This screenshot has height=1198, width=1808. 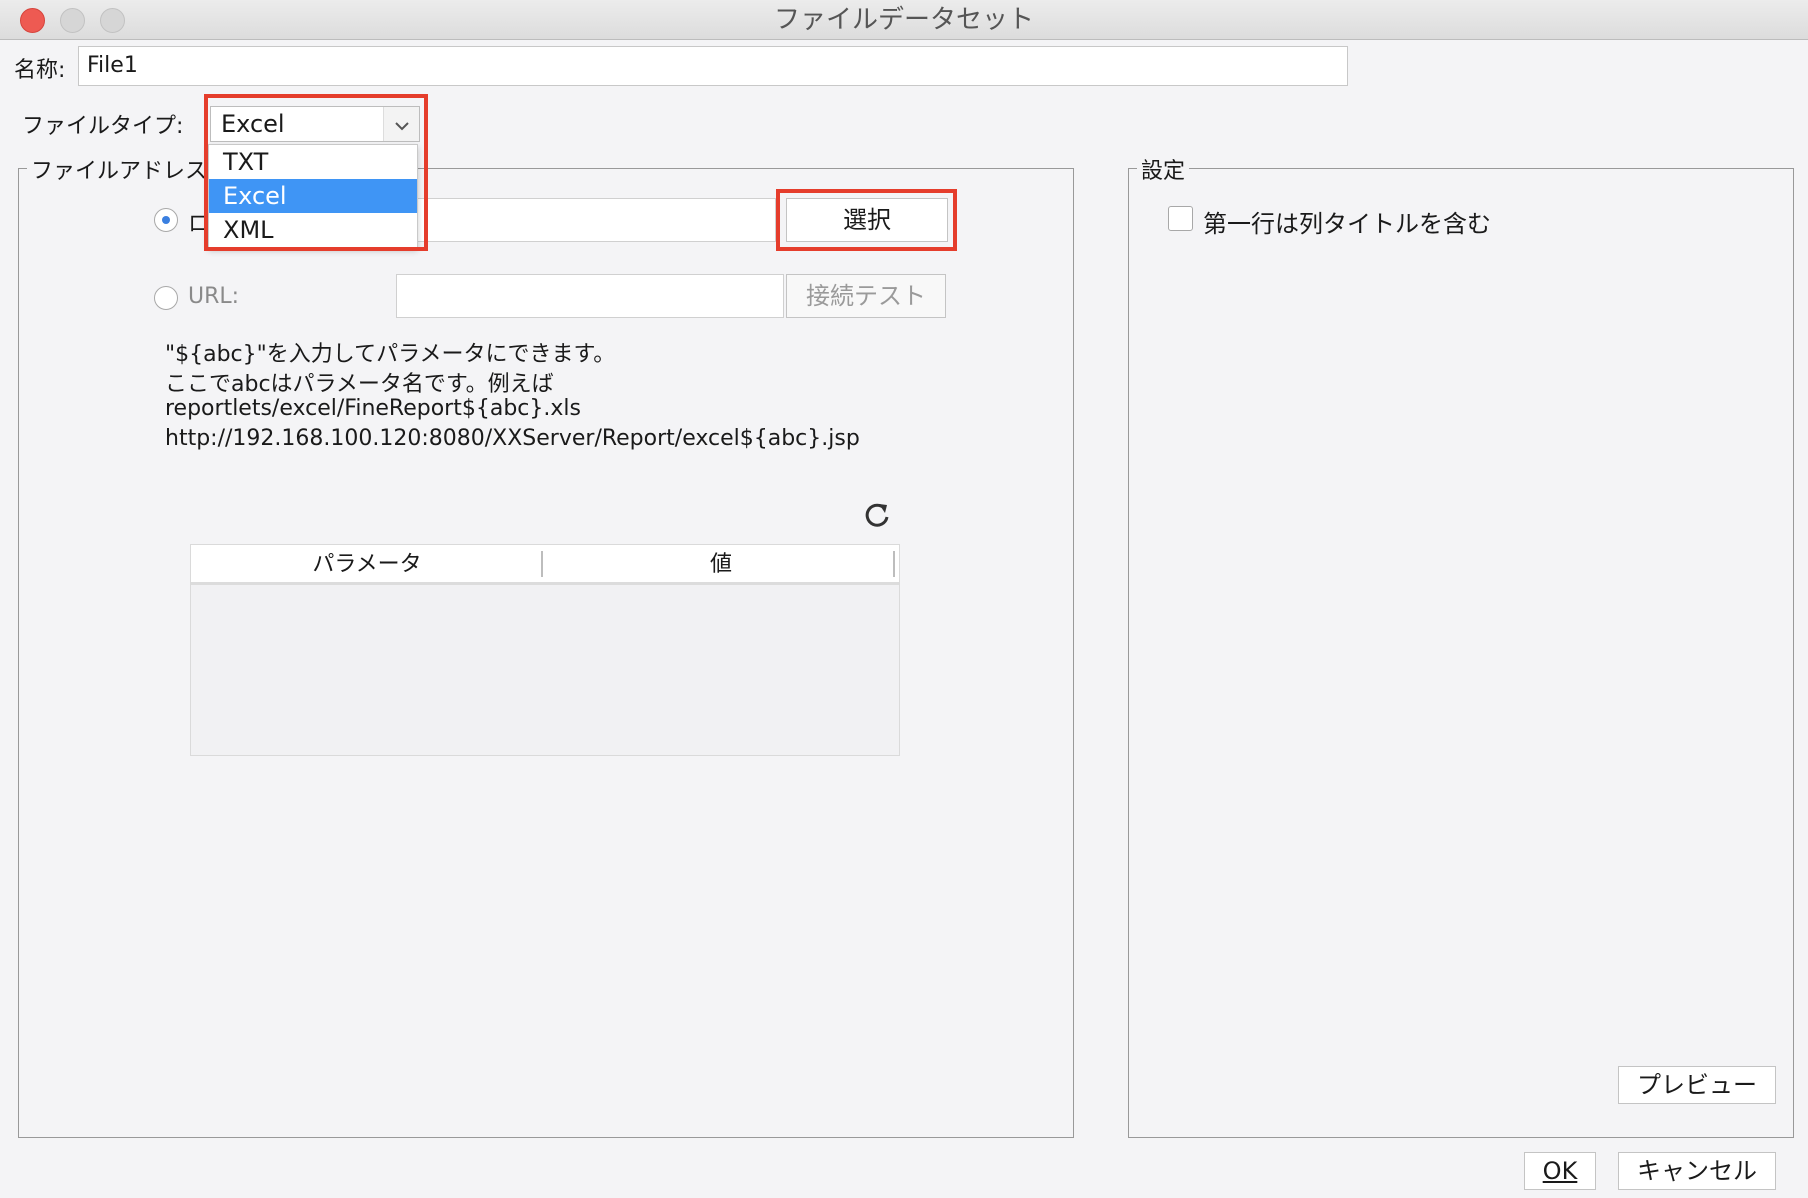 I want to click on parameter-table-header: パラメータ 値, so click(x=545, y=565).